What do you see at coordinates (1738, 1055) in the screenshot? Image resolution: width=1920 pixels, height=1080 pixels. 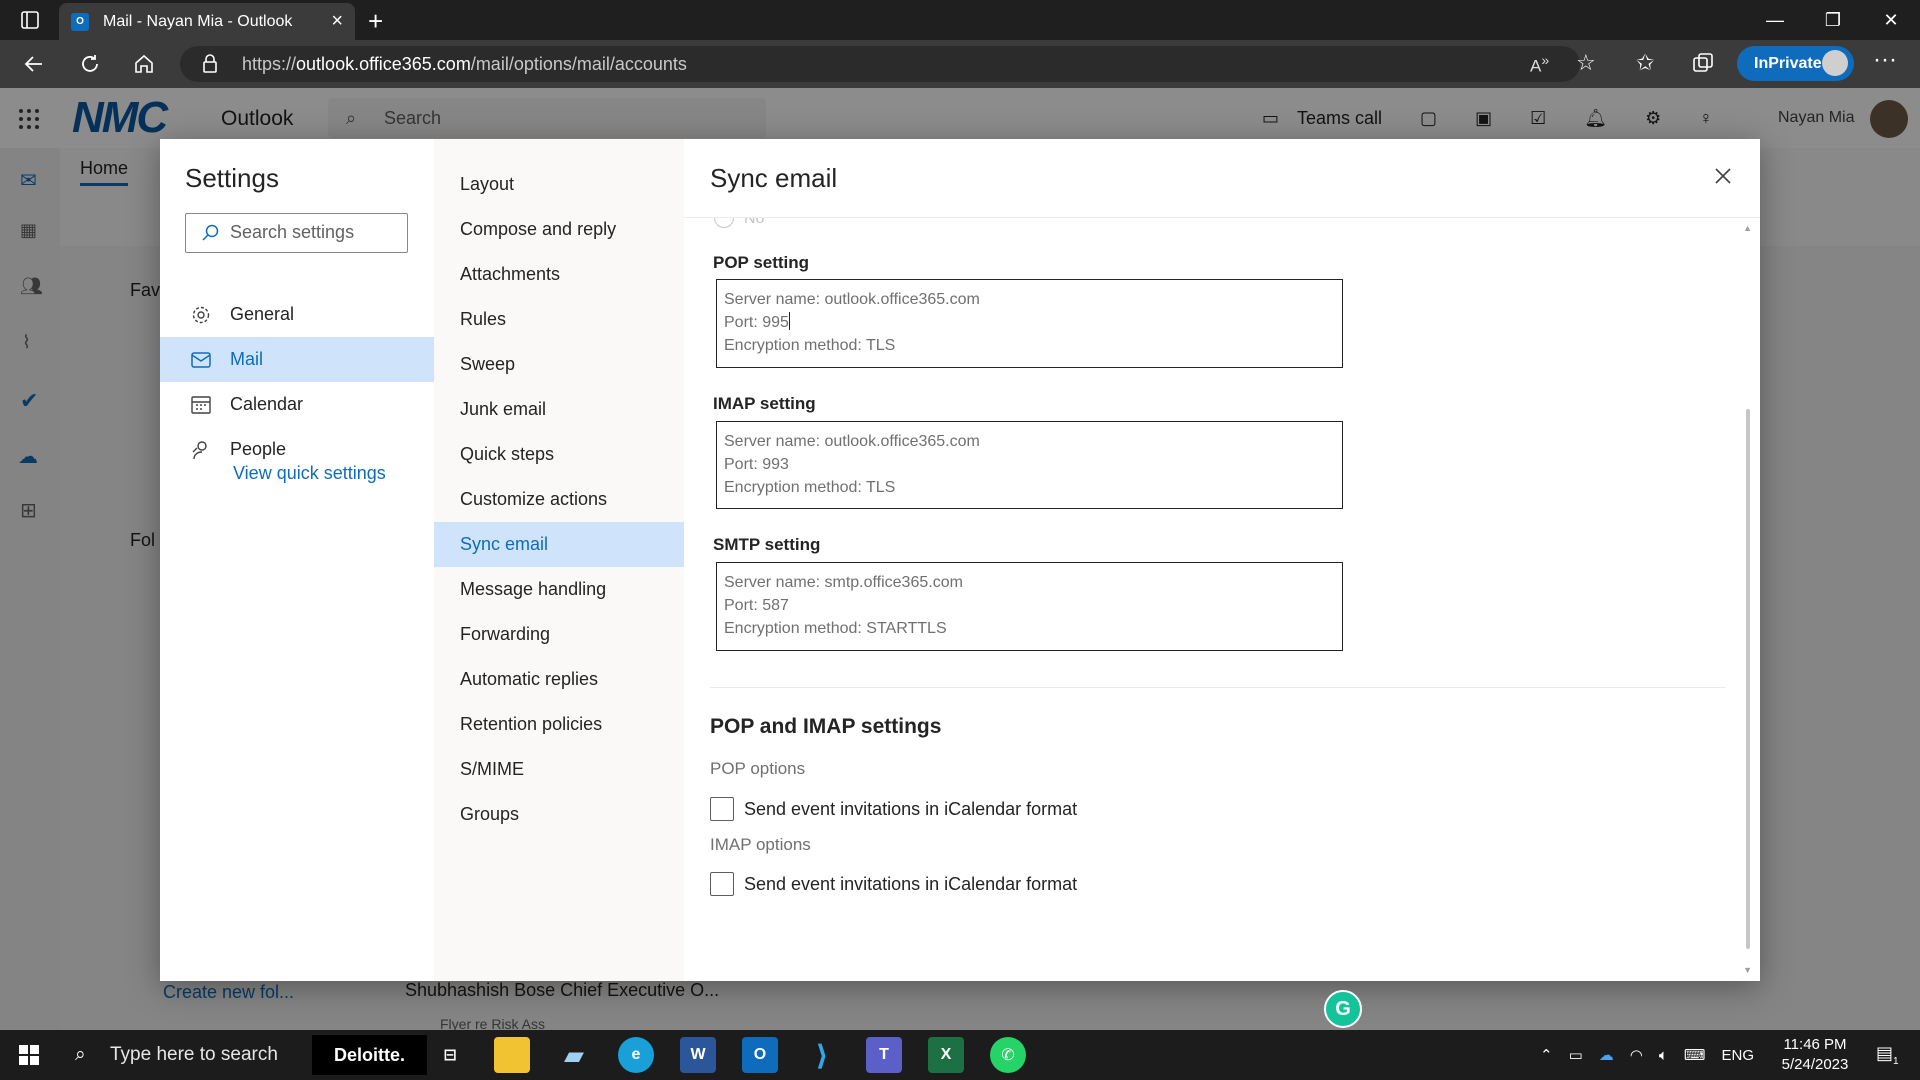 I see `language-indicator: ENG` at bounding box center [1738, 1055].